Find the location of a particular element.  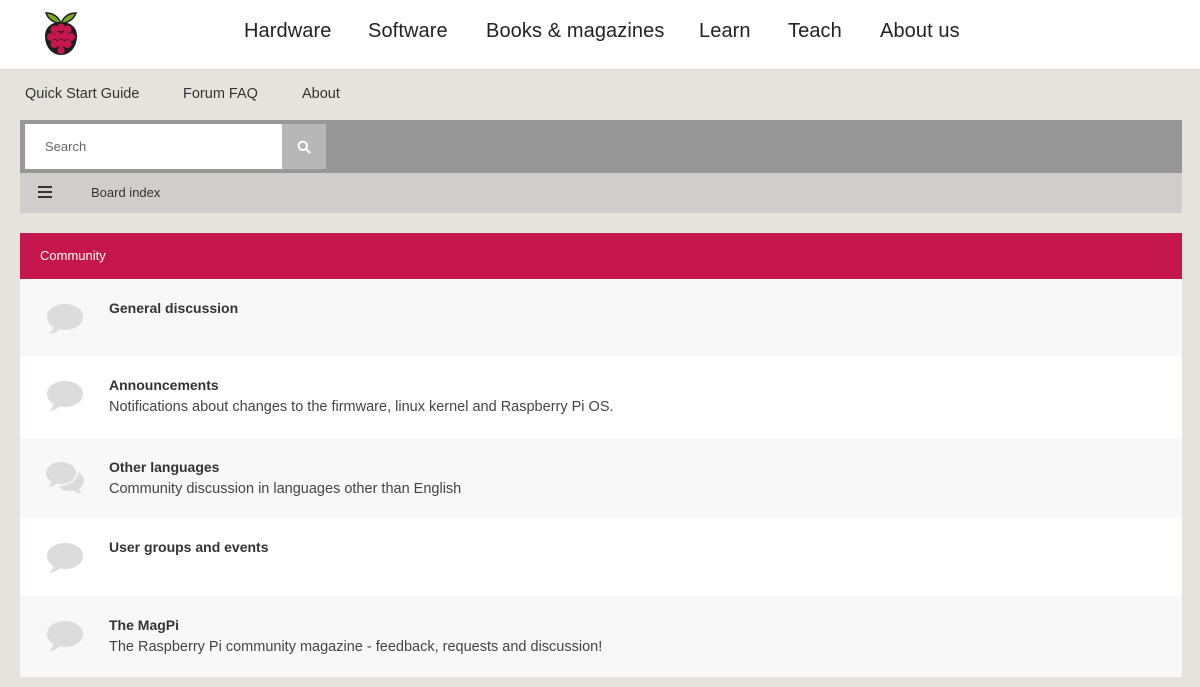

breadcrumb-board-index: Board index is located at coordinates (125, 192).